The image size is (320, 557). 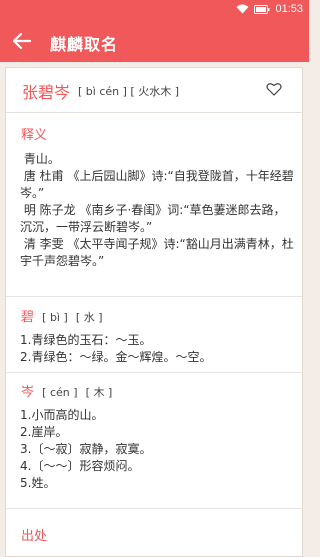 I want to click on status-time: 01:53, so click(x=289, y=9).